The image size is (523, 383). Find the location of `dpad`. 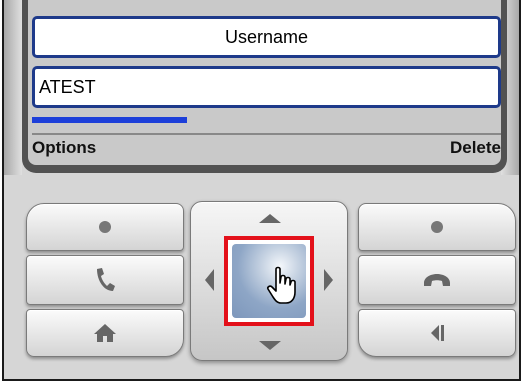

dpad is located at coordinates (269, 281).